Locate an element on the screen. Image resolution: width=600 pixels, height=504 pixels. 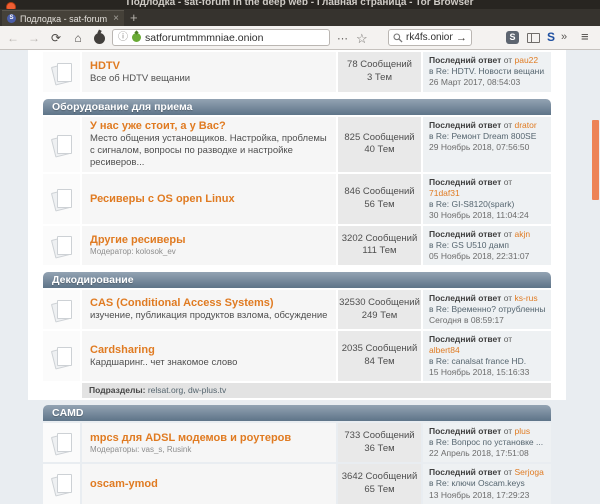
site-info-icon: ⓘ is located at coordinates (123, 37).